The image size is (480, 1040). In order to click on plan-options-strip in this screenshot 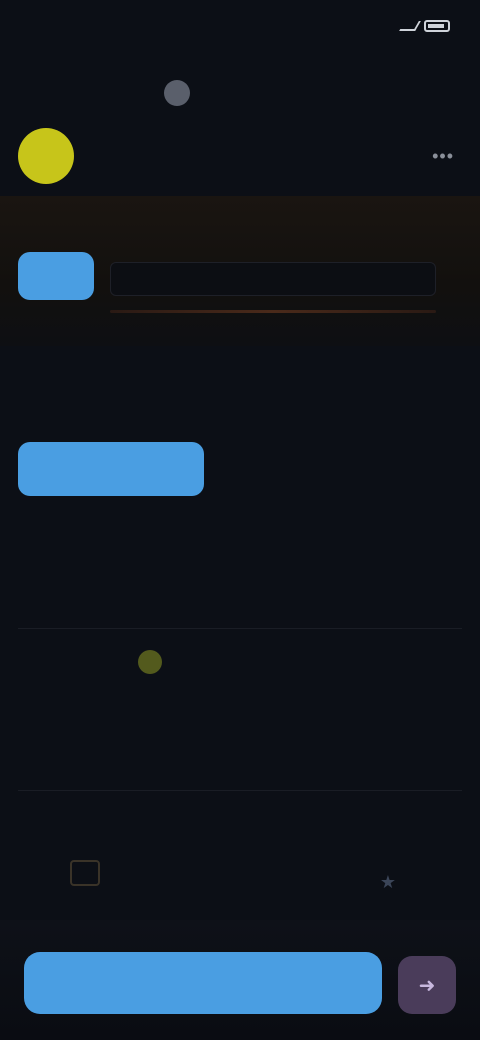, I will do `click(273, 279)`.